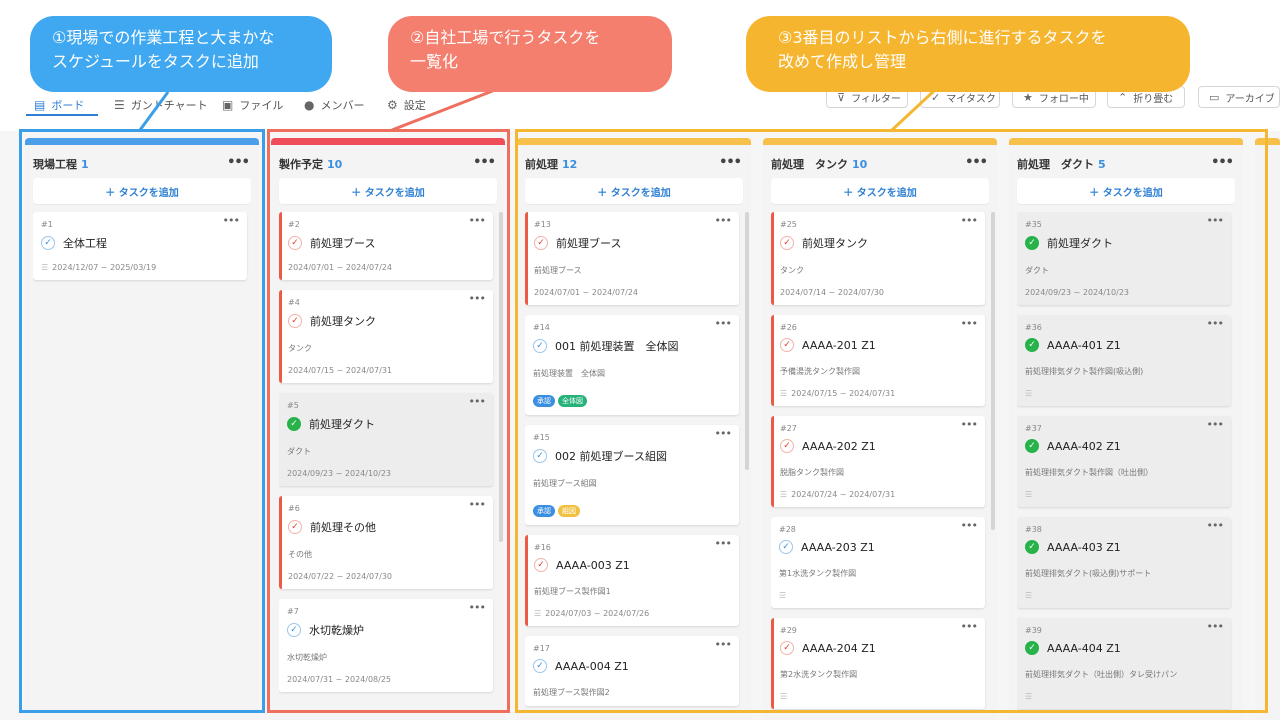 Image resolution: width=1280 pixels, height=720 pixels. I want to click on tab-gear: ⚙ 設定, so click(406, 105).